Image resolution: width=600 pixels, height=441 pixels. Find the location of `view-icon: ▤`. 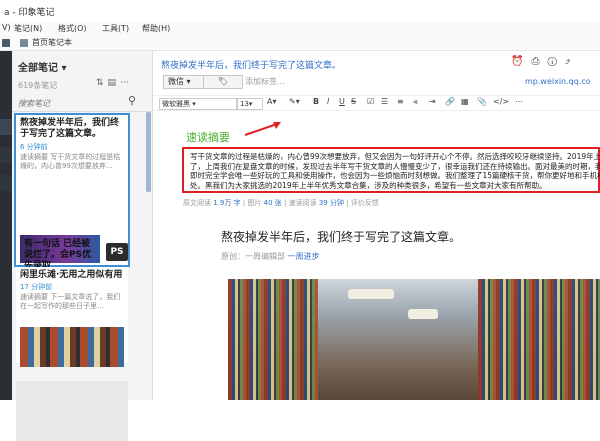

view-icon: ▤ is located at coordinates (114, 83).